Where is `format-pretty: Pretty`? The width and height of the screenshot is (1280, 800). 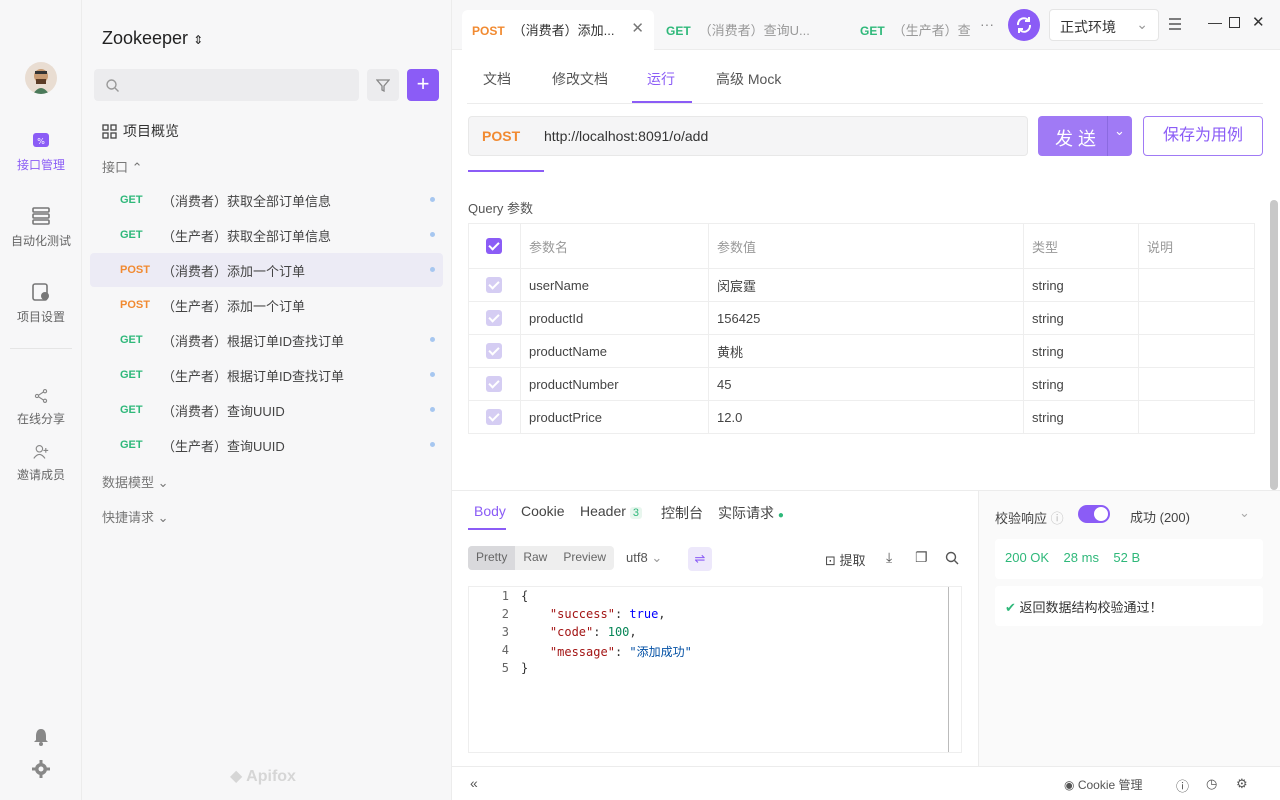
format-pretty: Pretty is located at coordinates (492, 558).